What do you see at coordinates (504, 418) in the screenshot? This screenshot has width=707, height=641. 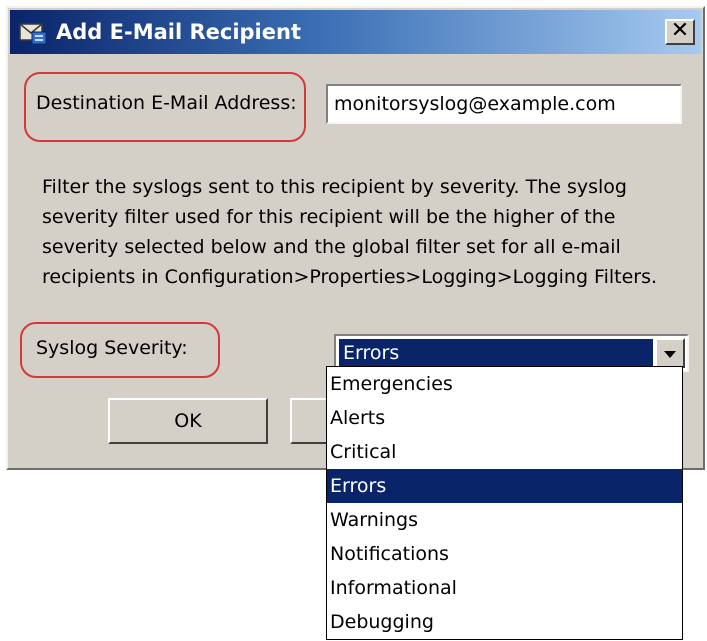 I see `severity-option-alerts: Alerts` at bounding box center [504, 418].